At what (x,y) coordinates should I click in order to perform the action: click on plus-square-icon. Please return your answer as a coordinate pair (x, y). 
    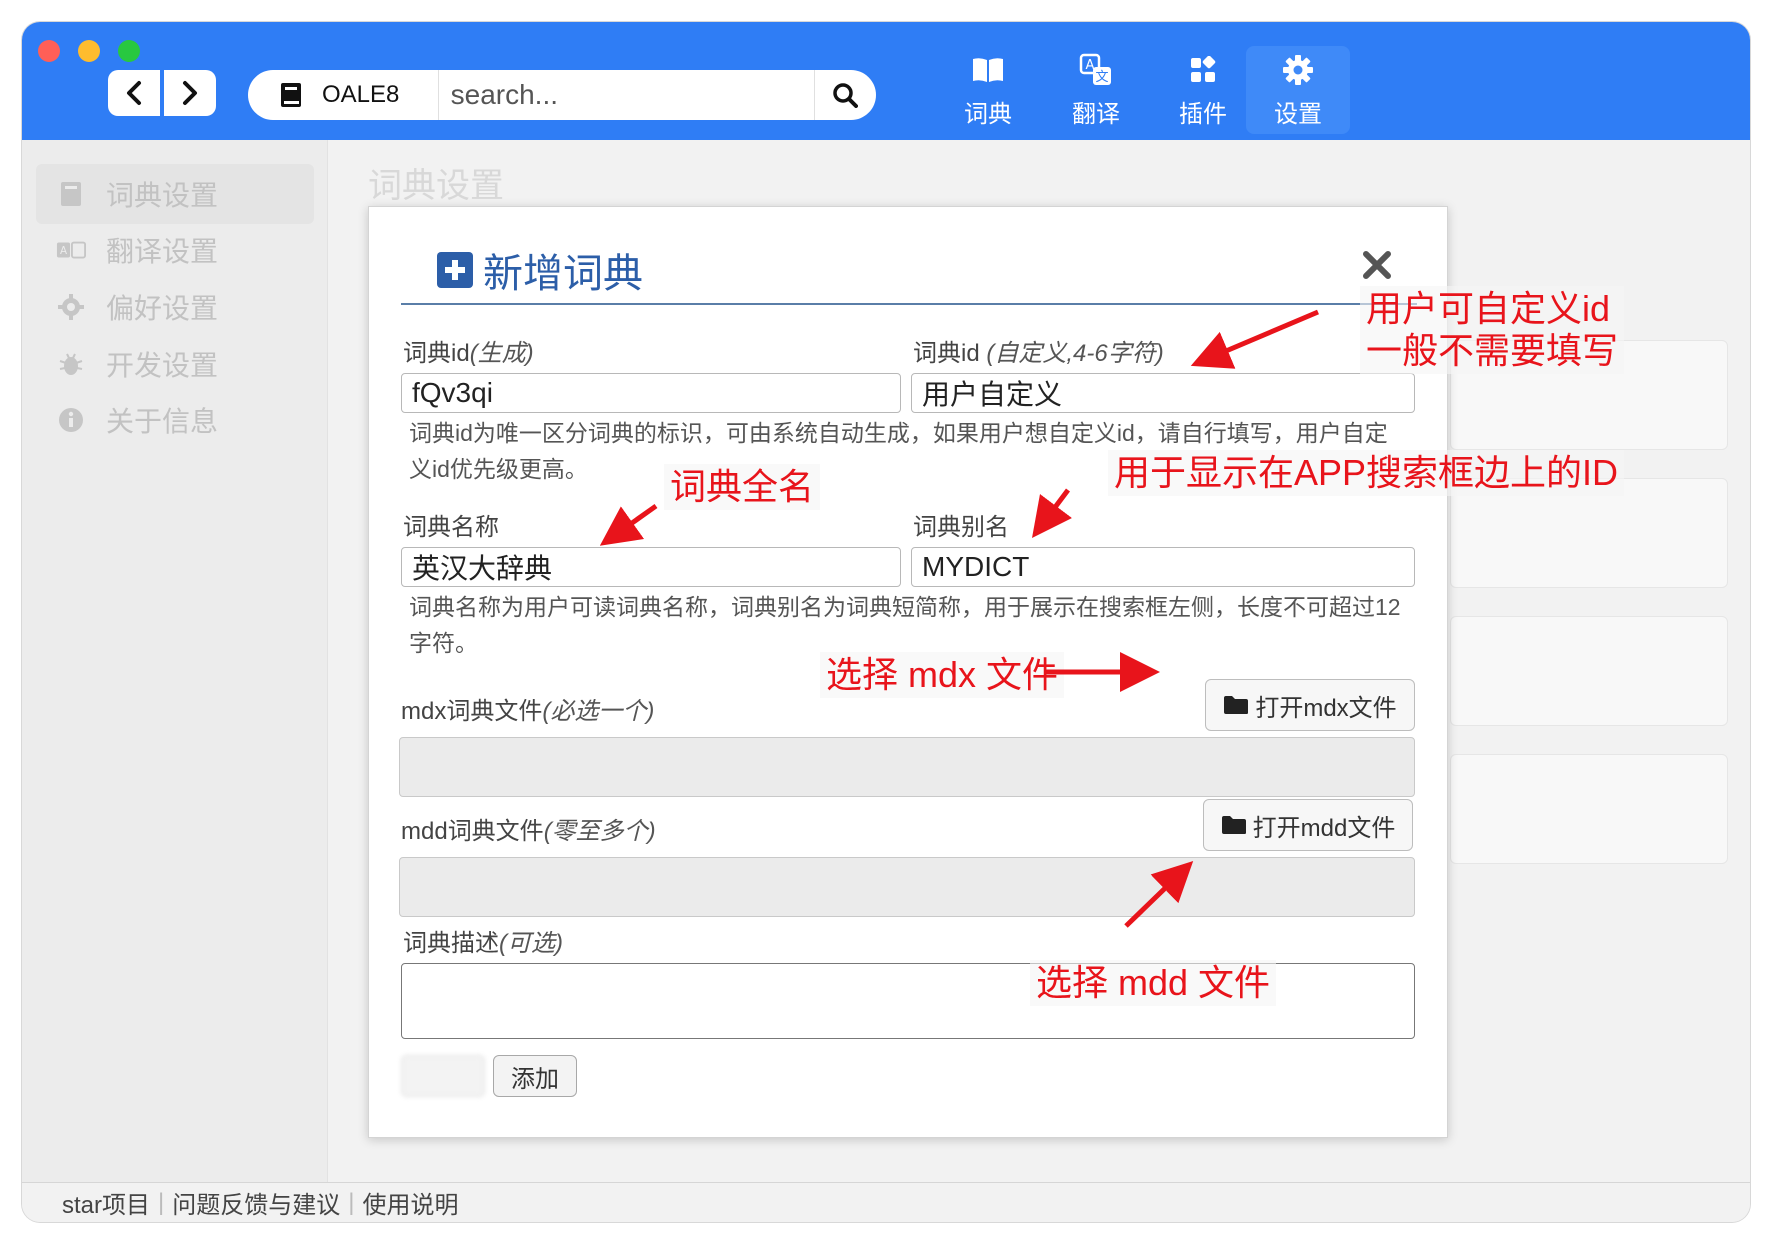
    Looking at the image, I should click on (455, 270).